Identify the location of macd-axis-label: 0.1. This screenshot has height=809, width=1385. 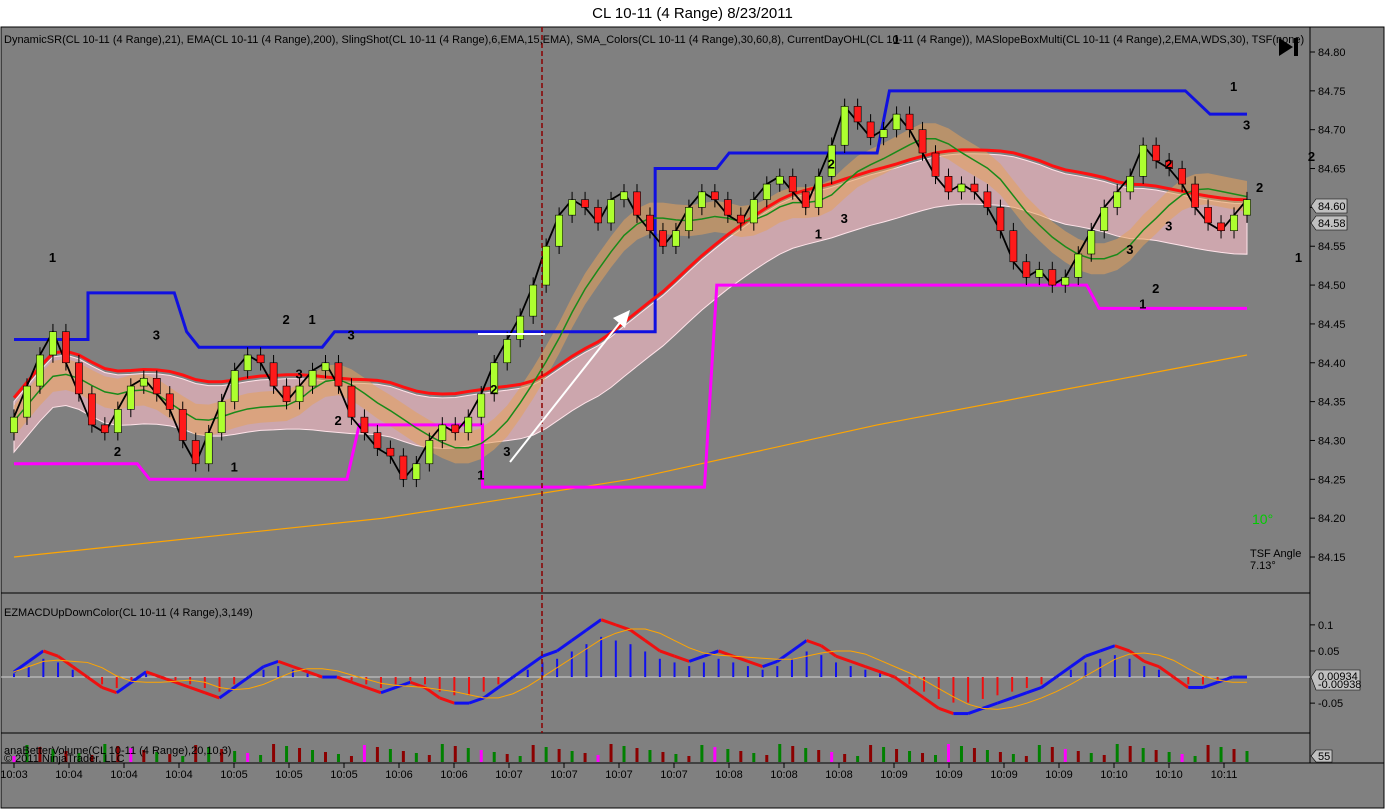
(1325, 626).